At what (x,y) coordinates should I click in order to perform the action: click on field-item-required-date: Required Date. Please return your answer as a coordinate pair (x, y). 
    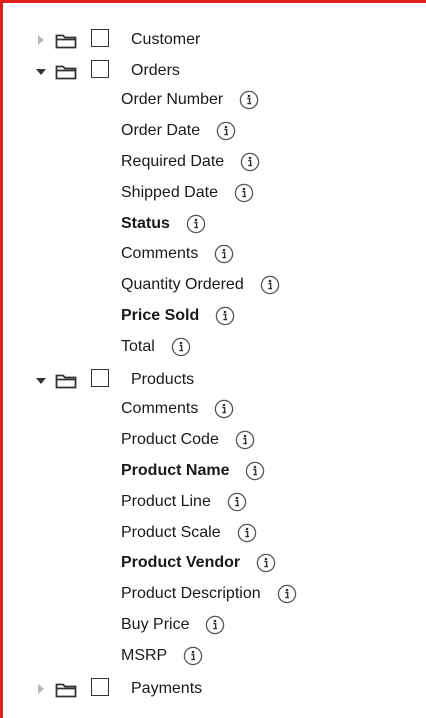
    Looking at the image, I should click on (213, 165).